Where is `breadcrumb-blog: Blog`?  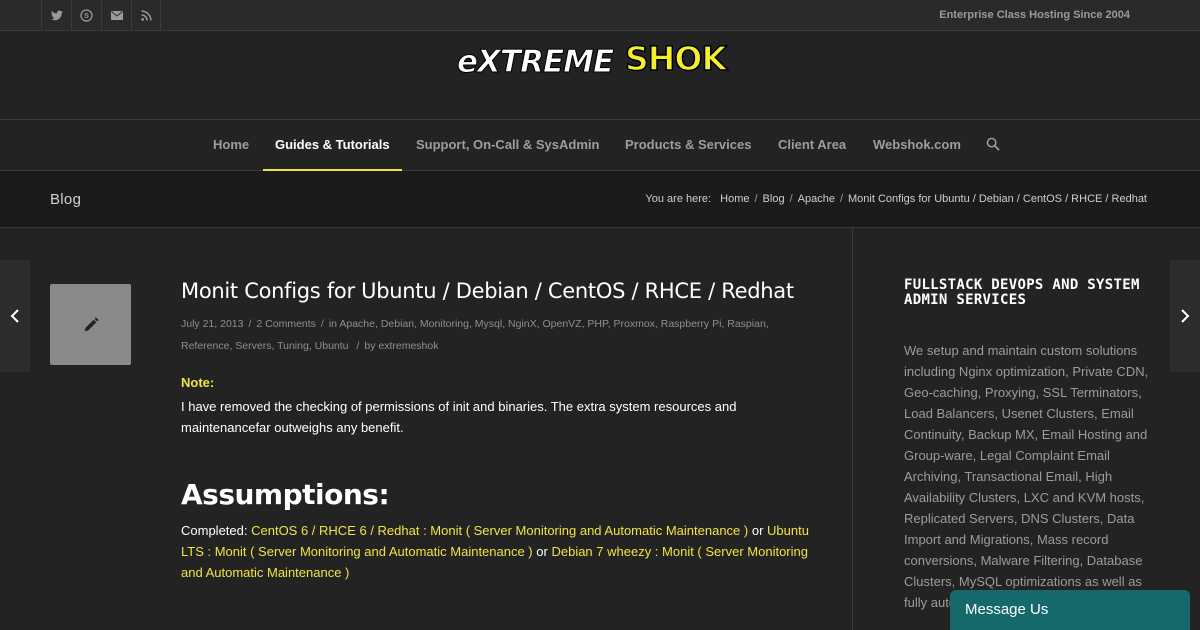
breadcrumb-blog: Blog is located at coordinates (774, 199).